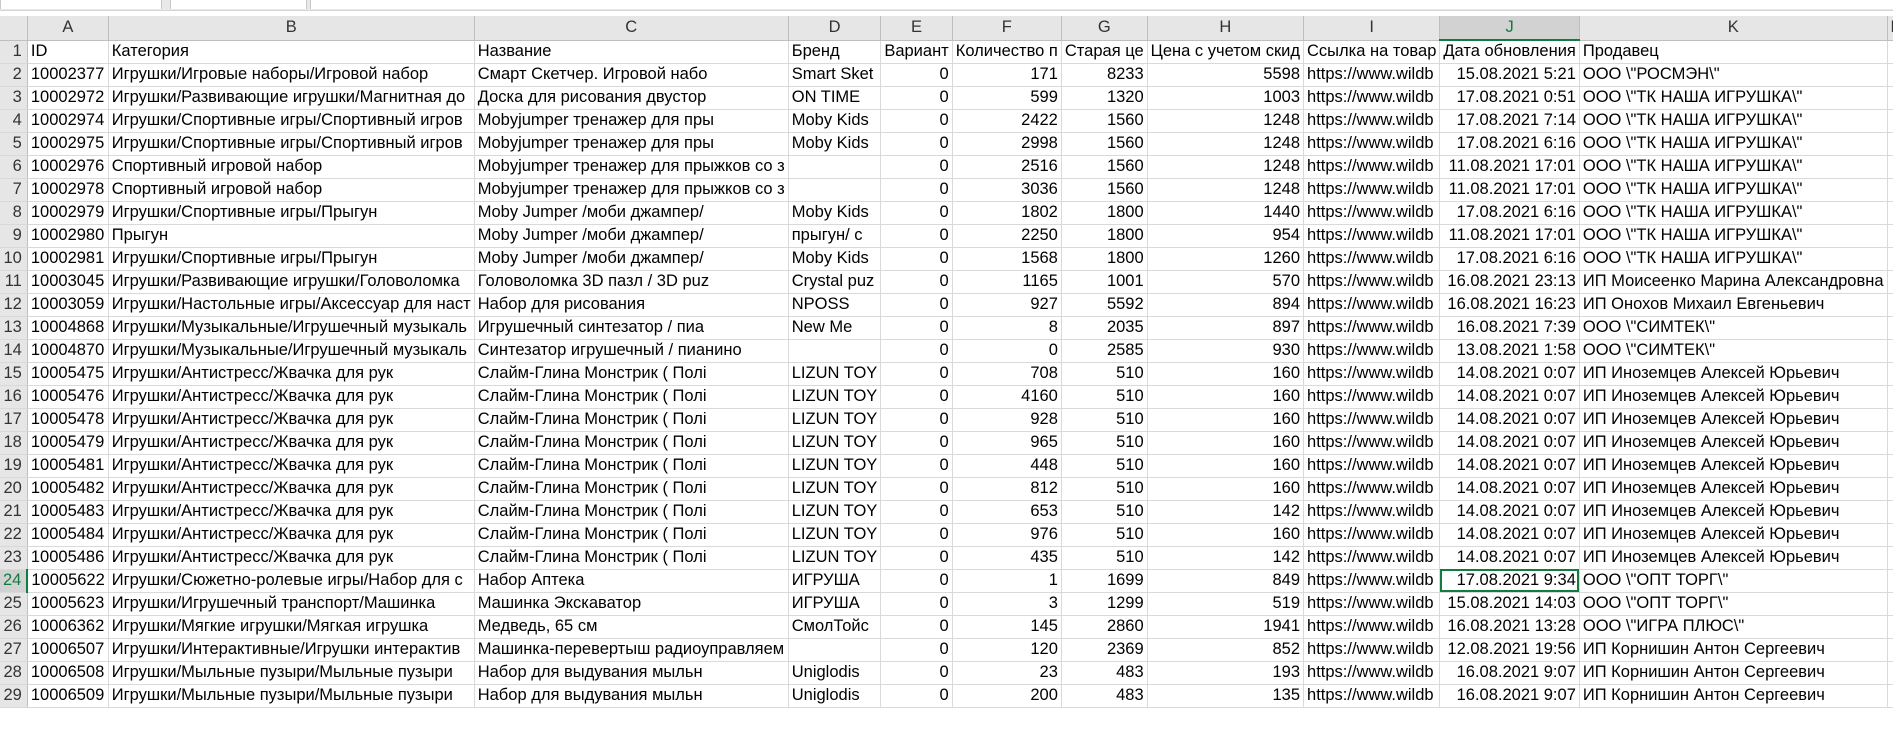 The width and height of the screenshot is (1893, 738). I want to click on cell-g6: 1560, so click(1104, 167).